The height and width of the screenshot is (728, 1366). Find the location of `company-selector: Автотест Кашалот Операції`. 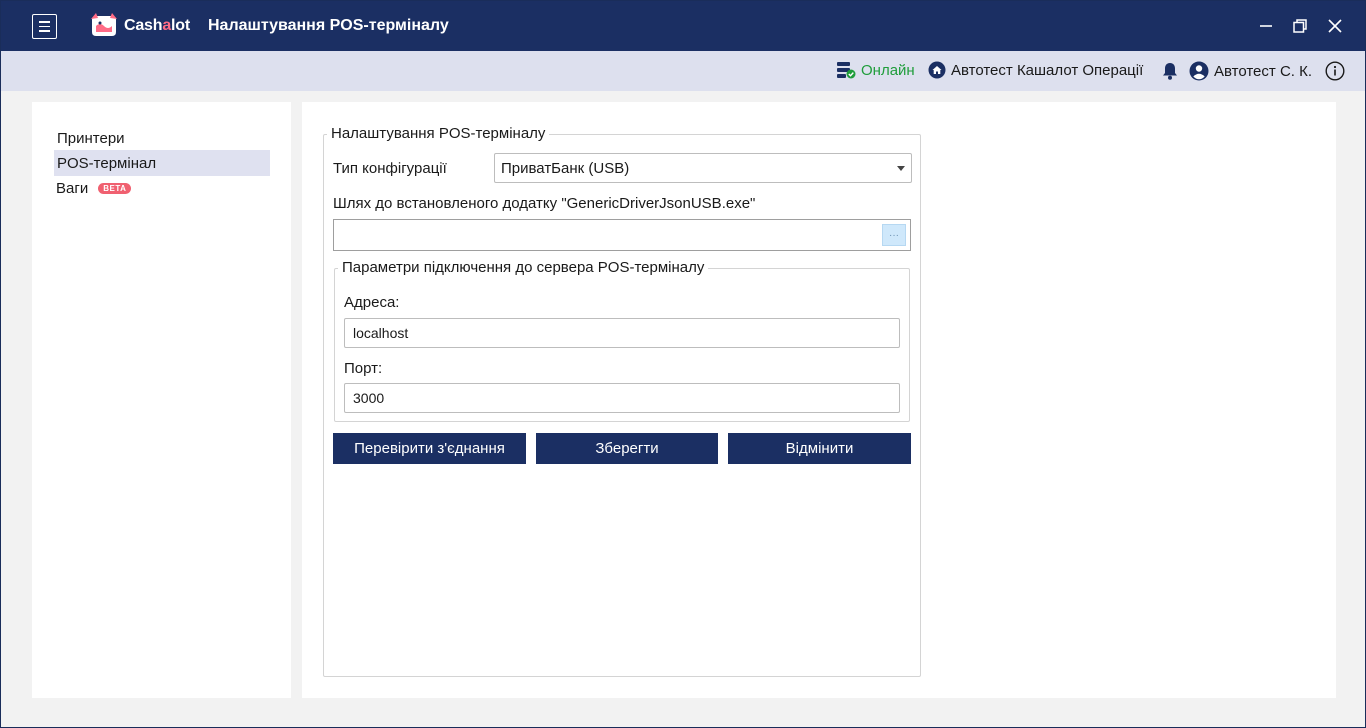

company-selector: Автотест Кашалот Операції is located at coordinates (1035, 70).